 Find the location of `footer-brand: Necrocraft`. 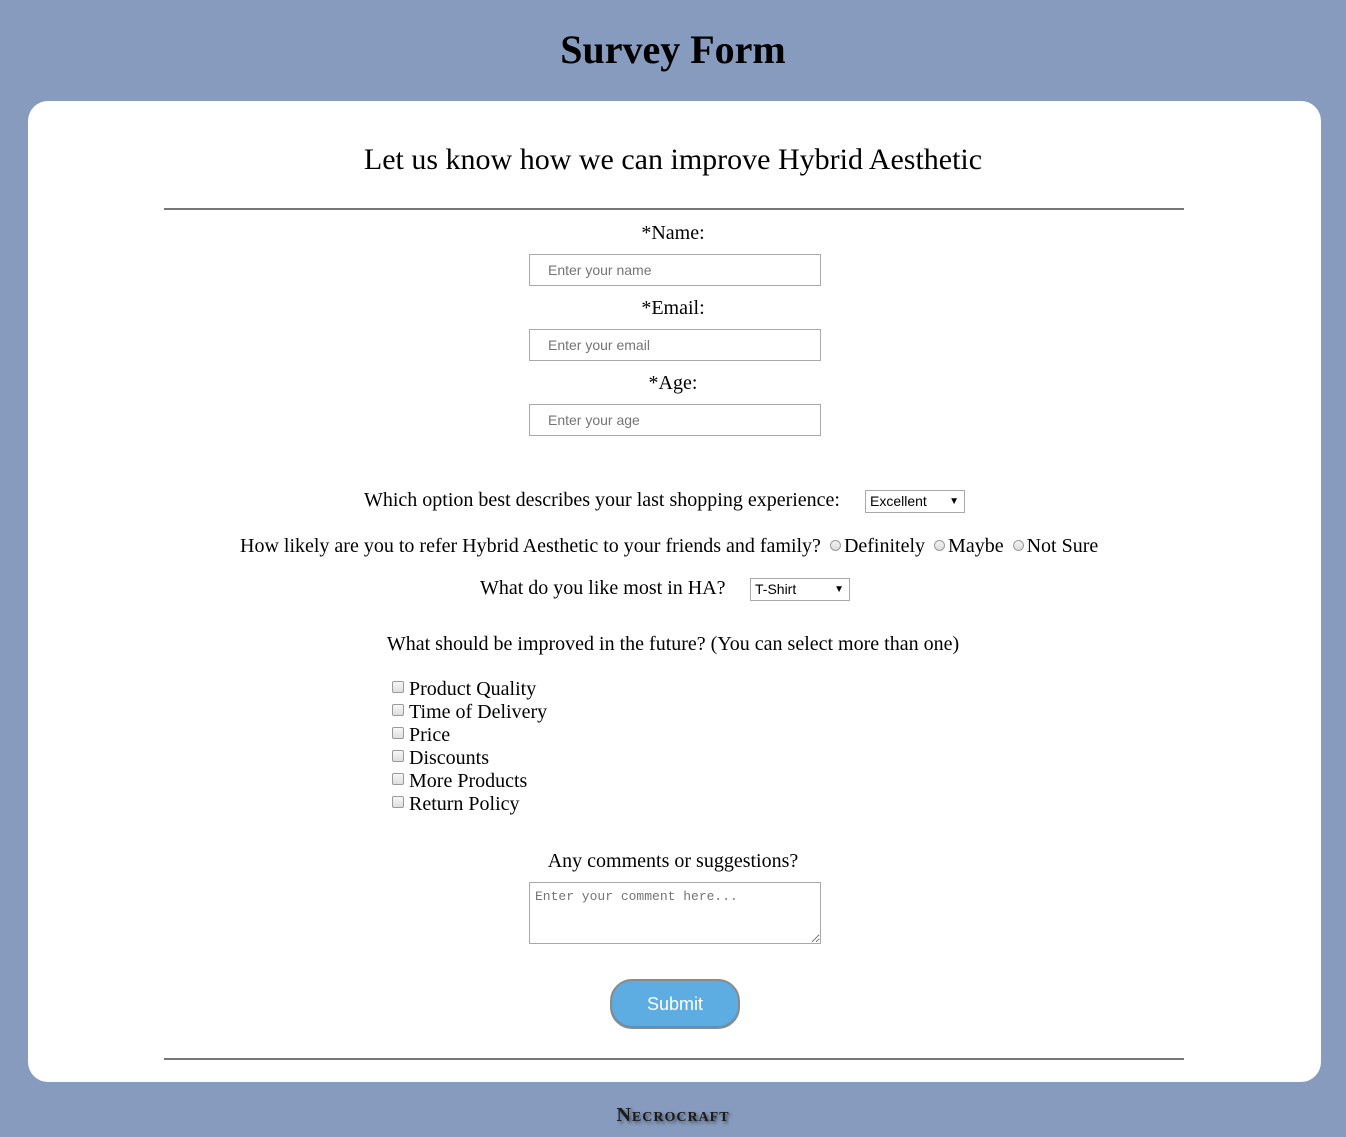

footer-brand: Necrocraft is located at coordinates (673, 1115).